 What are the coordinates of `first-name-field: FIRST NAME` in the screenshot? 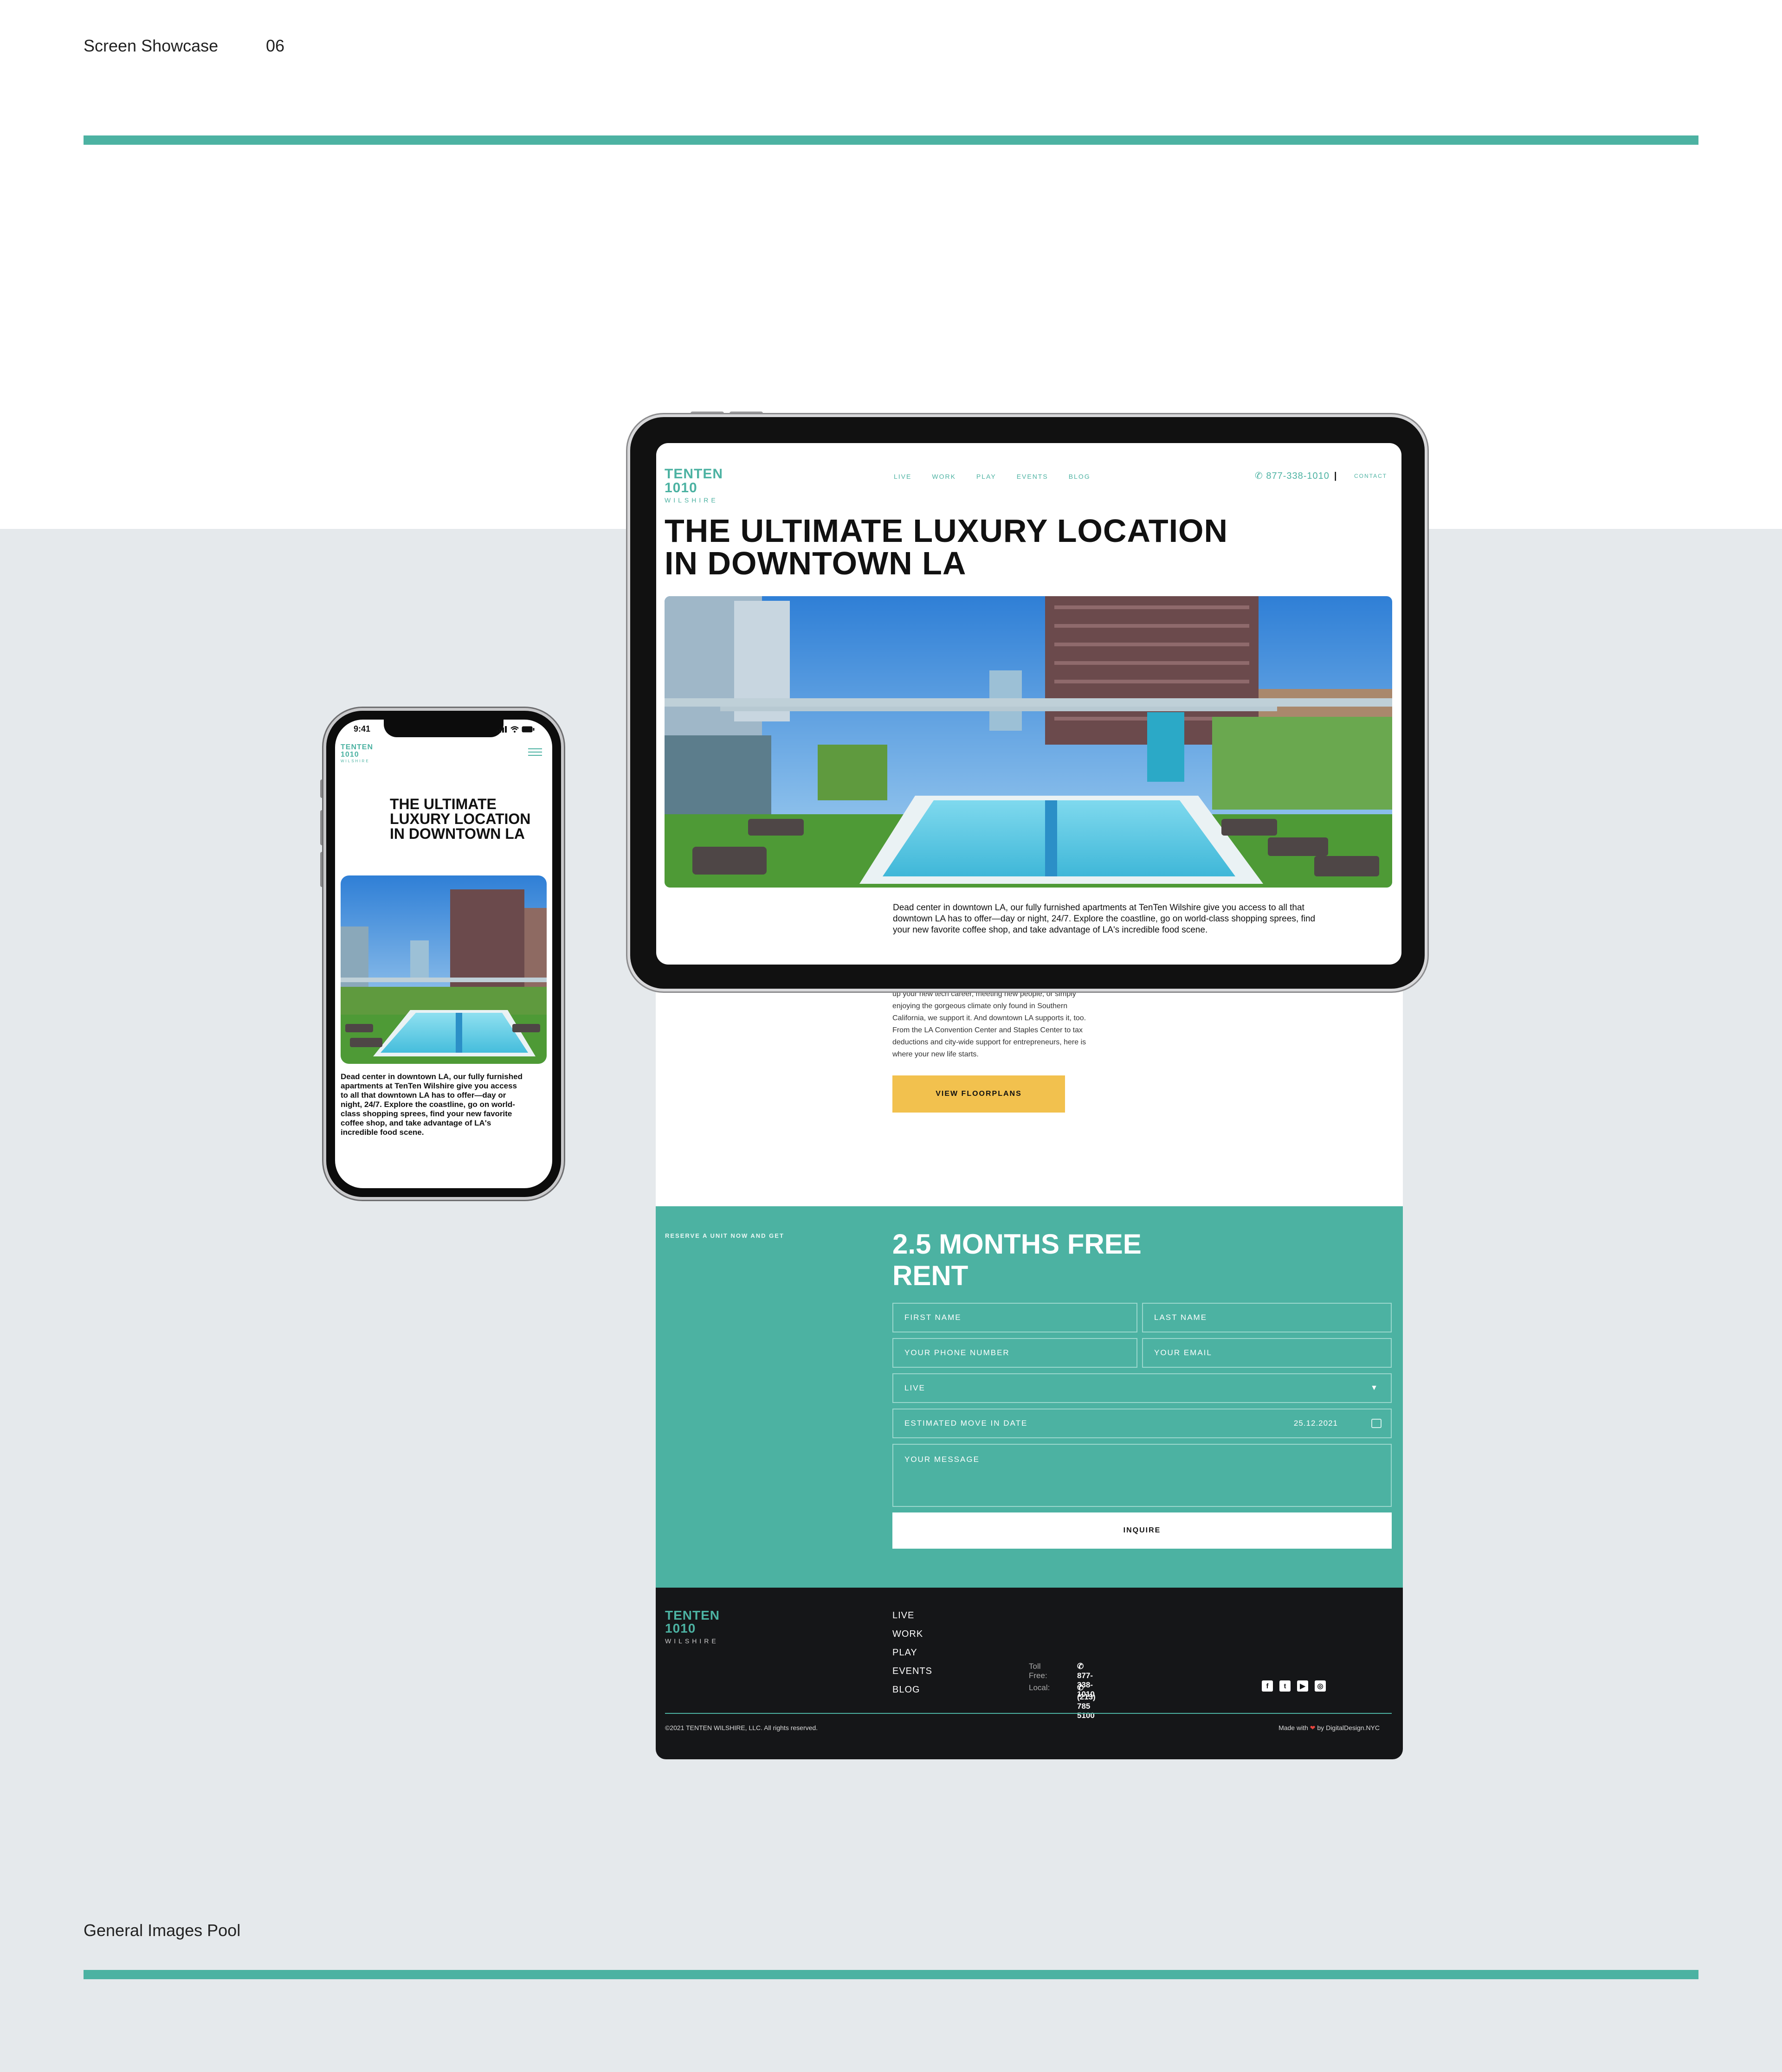 It's located at (1014, 1317).